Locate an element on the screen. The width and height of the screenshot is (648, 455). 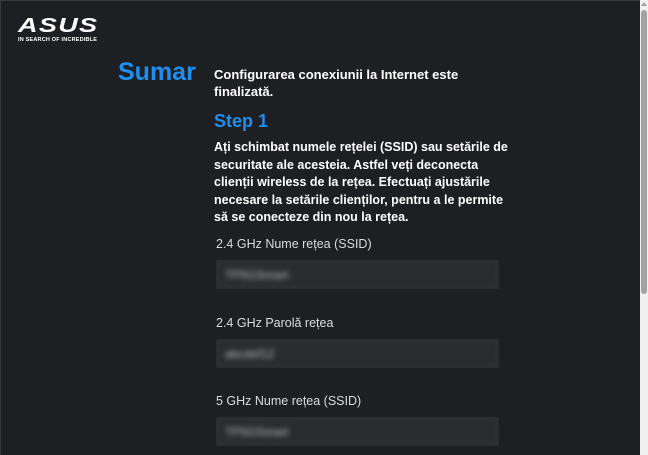
ssid-24-field-wrap is located at coordinates (357, 274).